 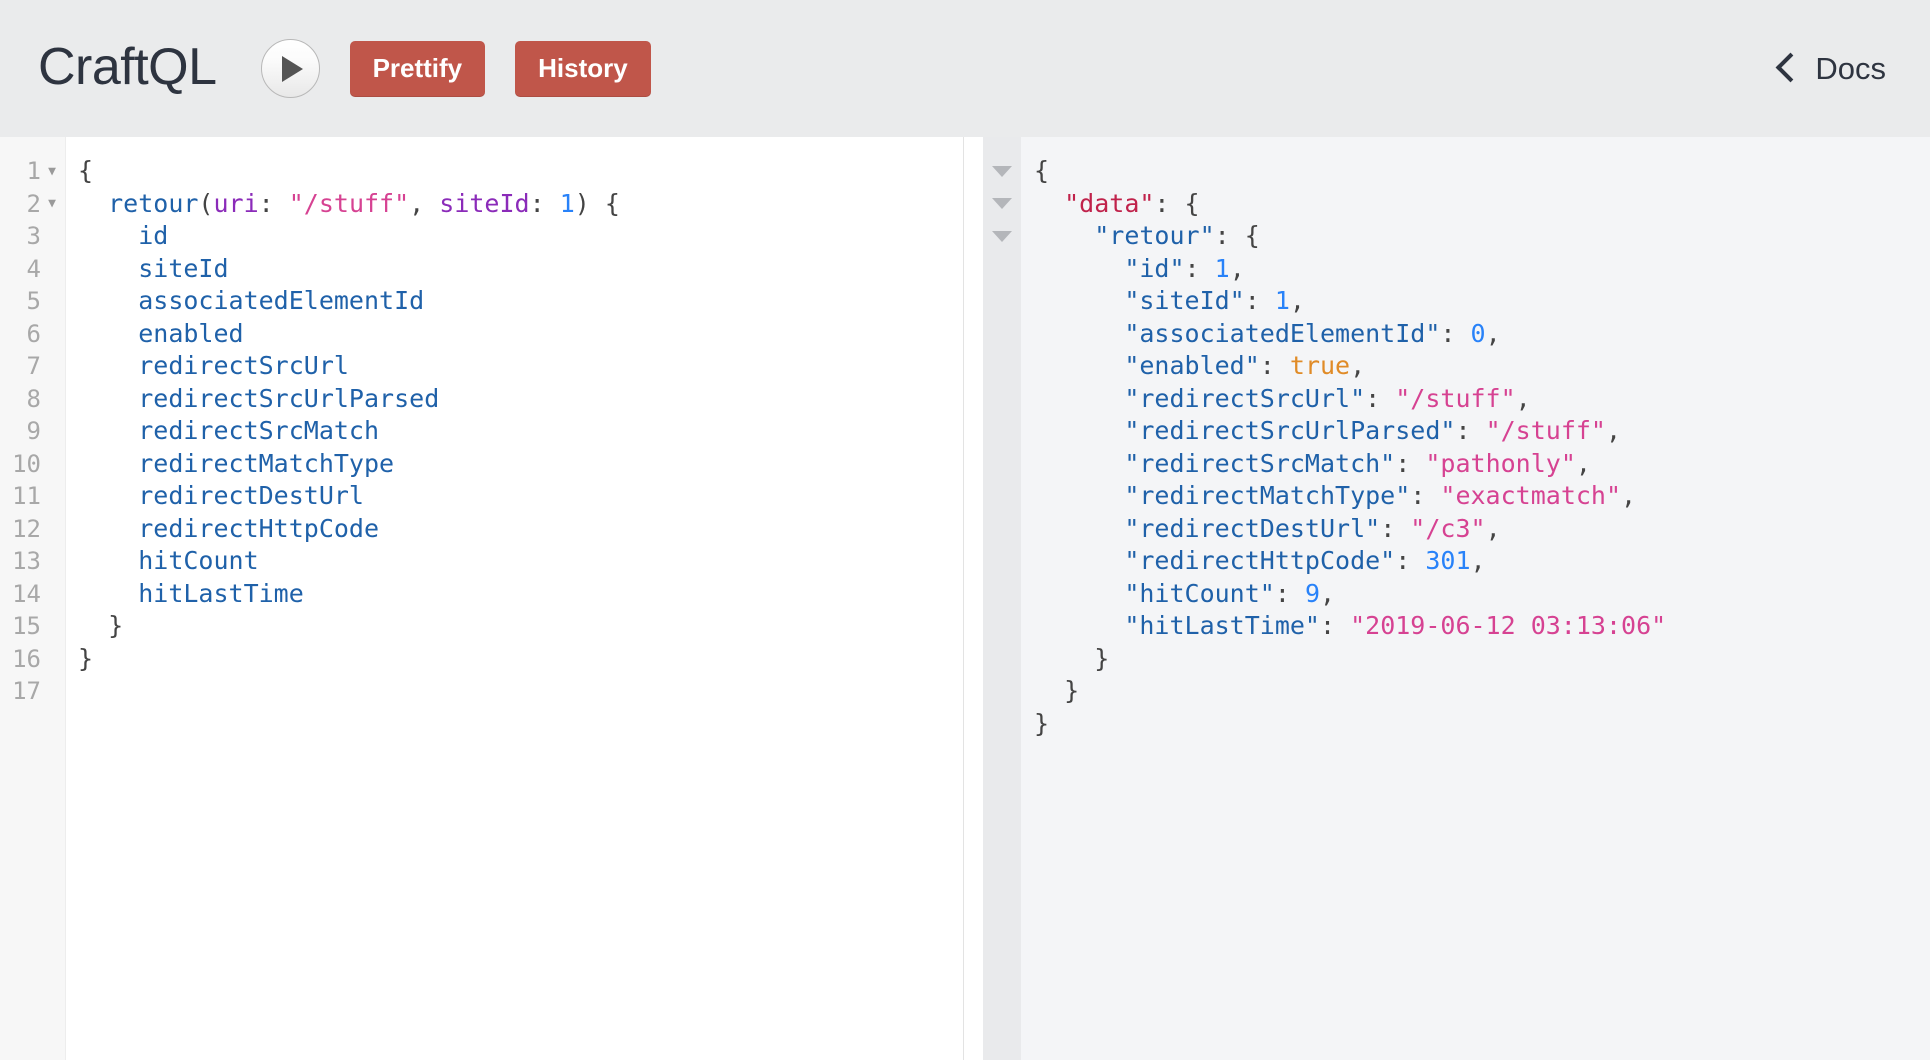 What do you see at coordinates (1545, 430) in the screenshot?
I see `json-token: "/stuff"` at bounding box center [1545, 430].